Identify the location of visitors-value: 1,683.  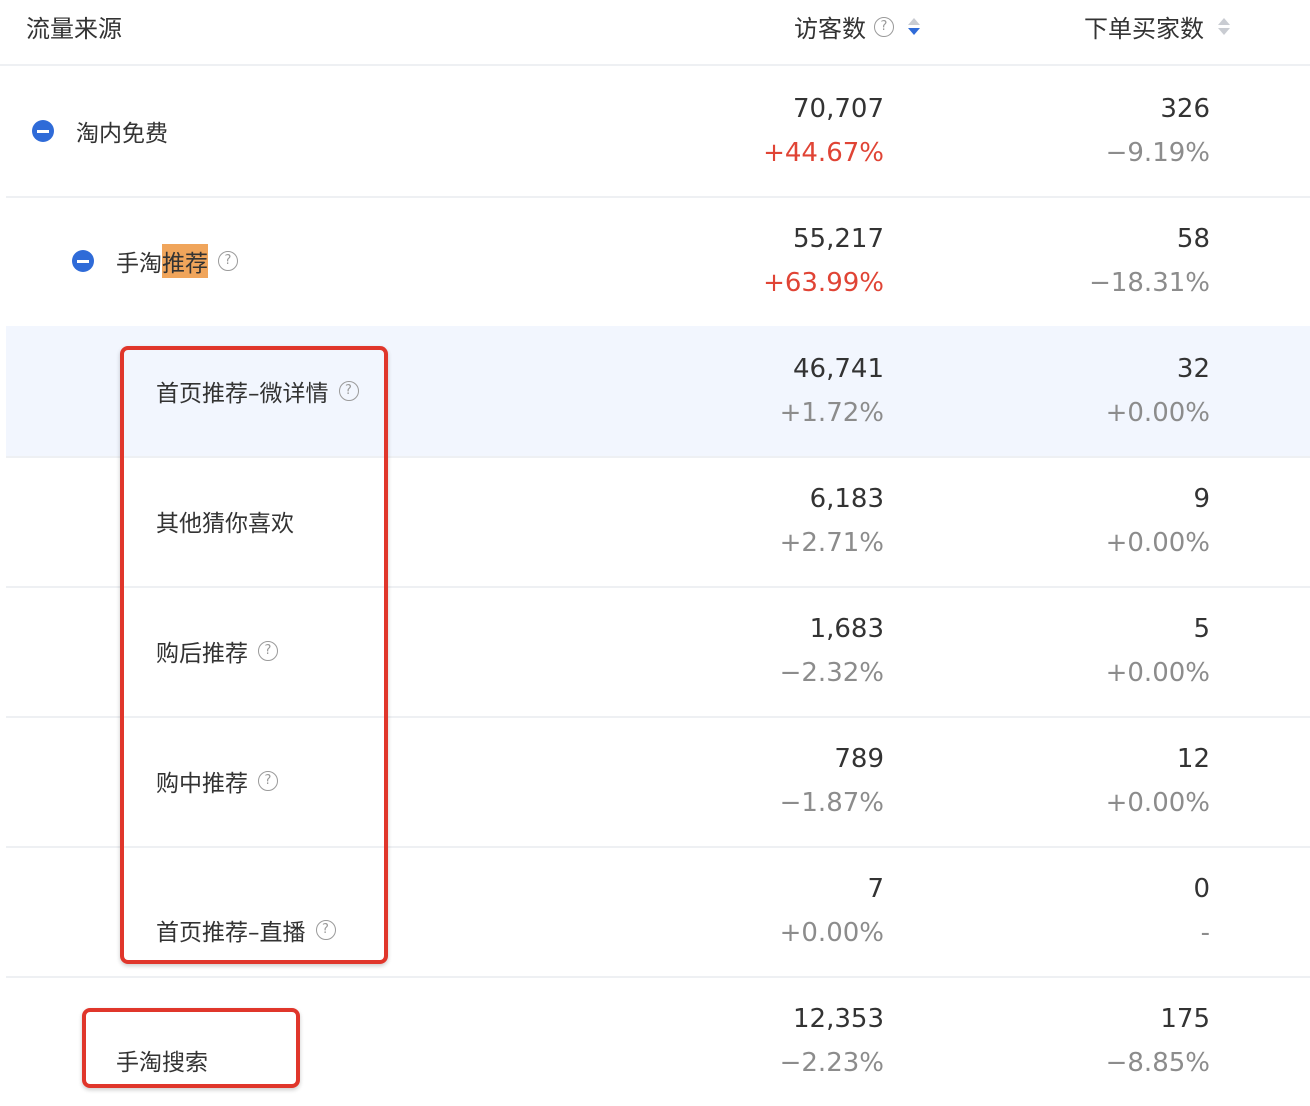
(846, 629).